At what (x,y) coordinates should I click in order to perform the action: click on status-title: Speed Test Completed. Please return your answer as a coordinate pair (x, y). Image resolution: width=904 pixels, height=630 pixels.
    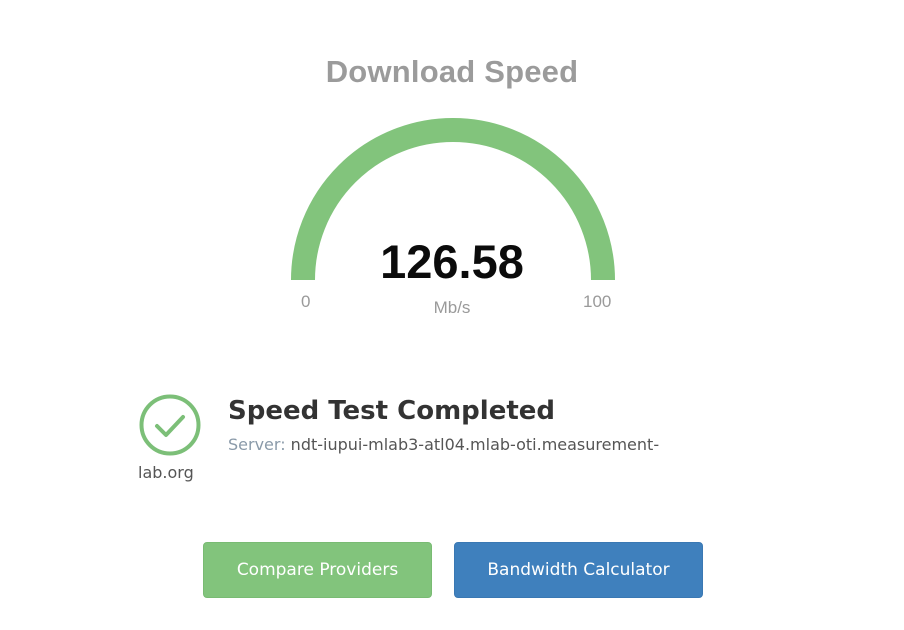
    Looking at the image, I should click on (392, 411).